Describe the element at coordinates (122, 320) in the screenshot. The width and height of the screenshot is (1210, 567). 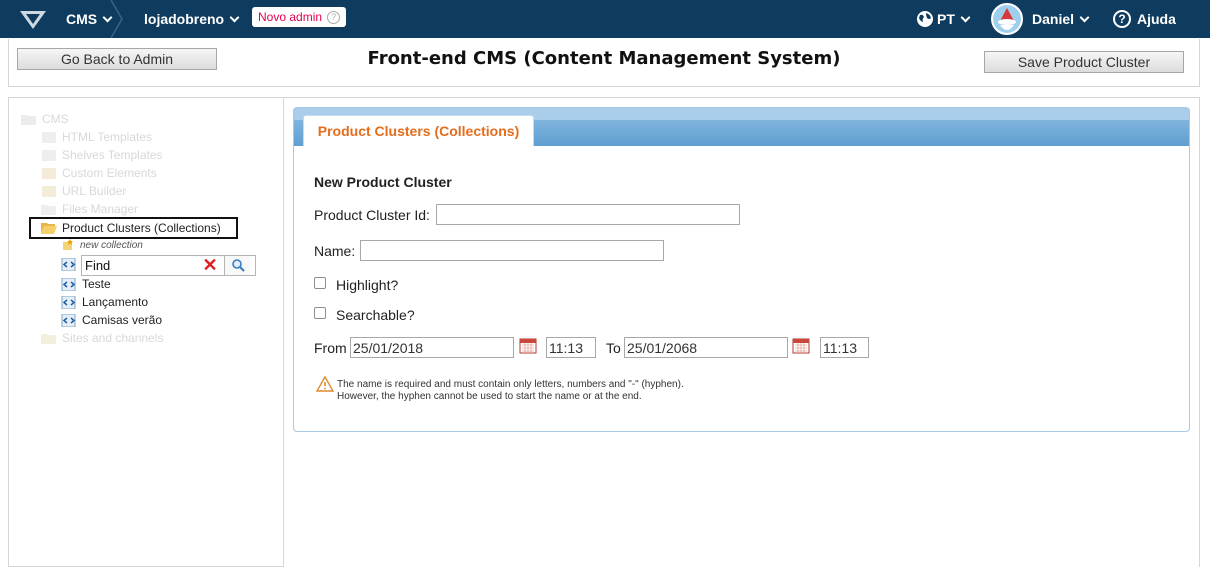
I see `tree-child-label: Camisas verão` at that location.